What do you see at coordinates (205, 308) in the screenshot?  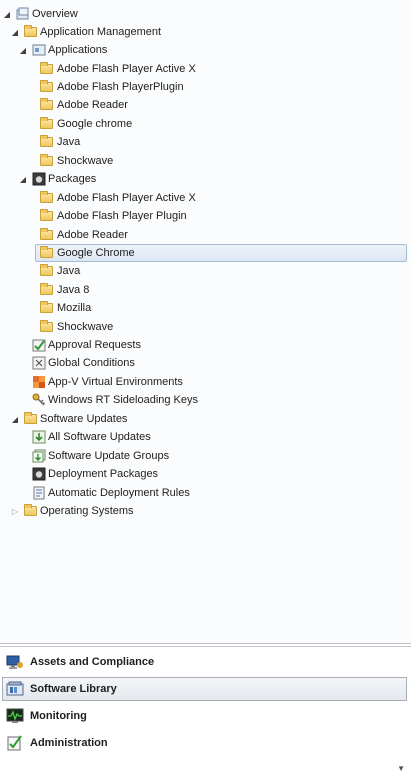 I see `tree-item-package: Mozilla` at bounding box center [205, 308].